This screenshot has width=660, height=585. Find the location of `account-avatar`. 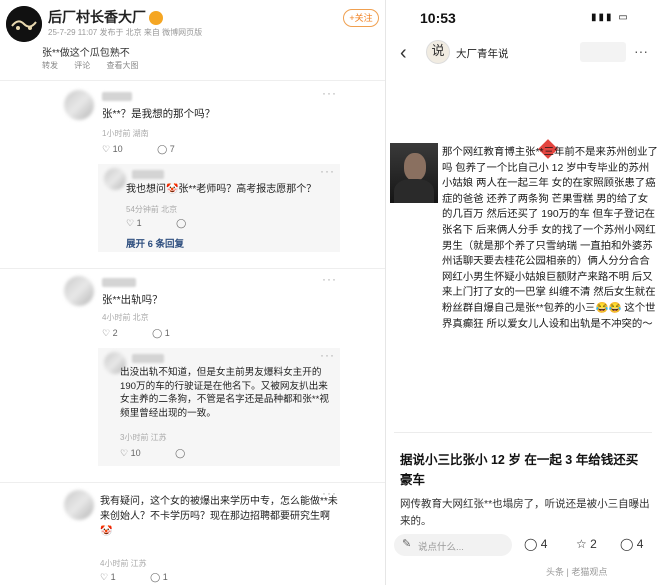

account-avatar is located at coordinates (24, 24).